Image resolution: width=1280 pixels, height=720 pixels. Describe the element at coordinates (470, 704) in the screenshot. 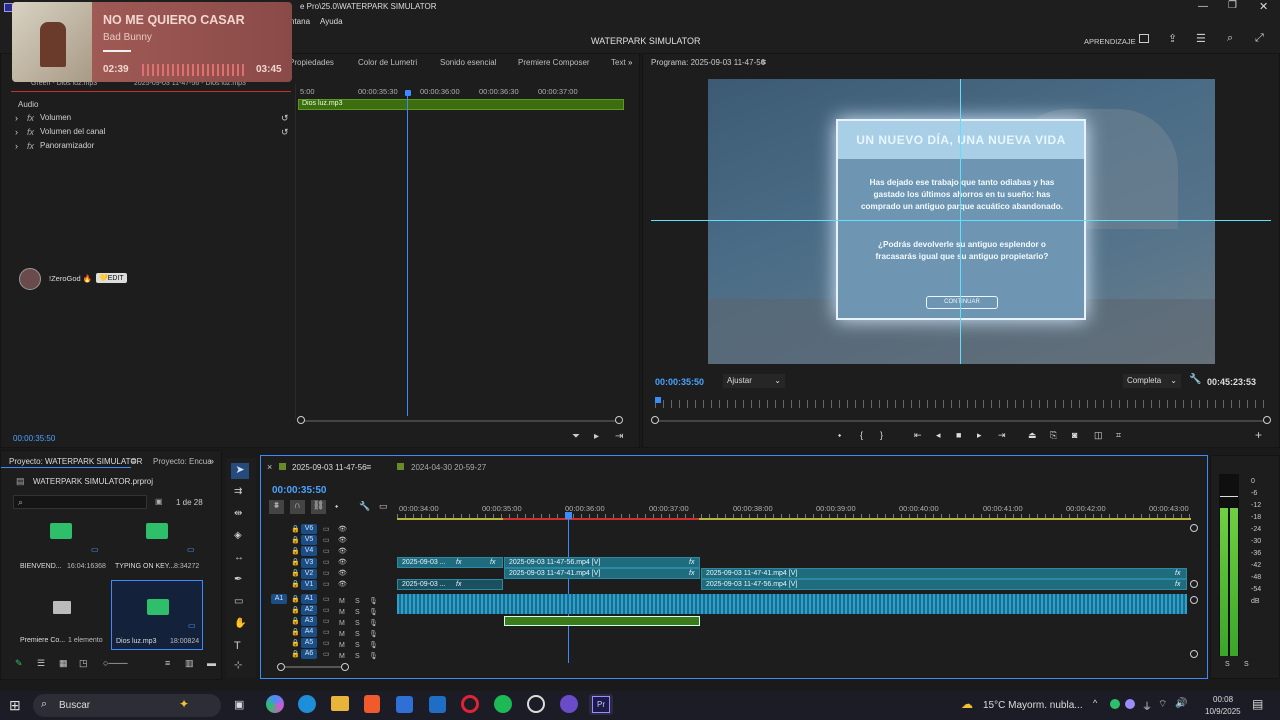

I see `opera-icon` at that location.